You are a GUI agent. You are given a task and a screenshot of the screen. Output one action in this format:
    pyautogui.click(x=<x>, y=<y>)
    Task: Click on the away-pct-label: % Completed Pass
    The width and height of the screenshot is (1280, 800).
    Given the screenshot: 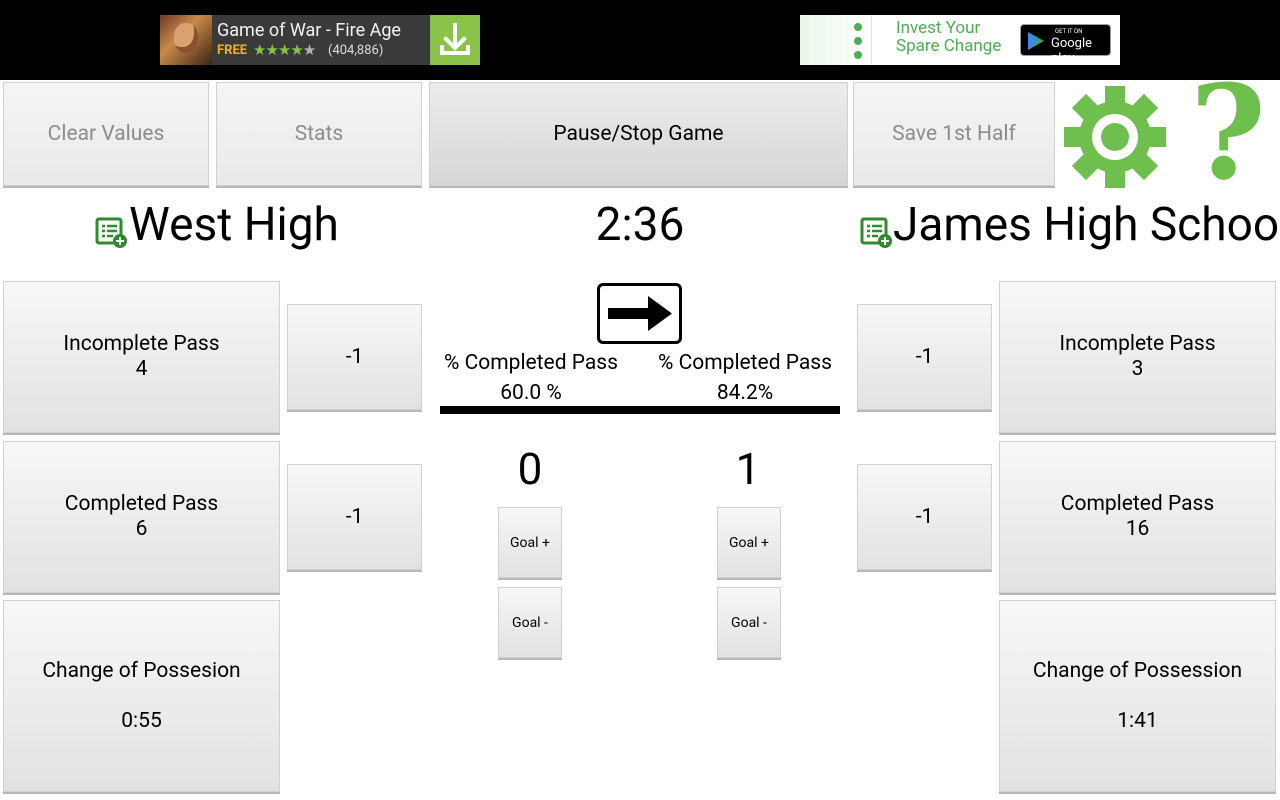 What is the action you would take?
    pyautogui.click(x=745, y=363)
    